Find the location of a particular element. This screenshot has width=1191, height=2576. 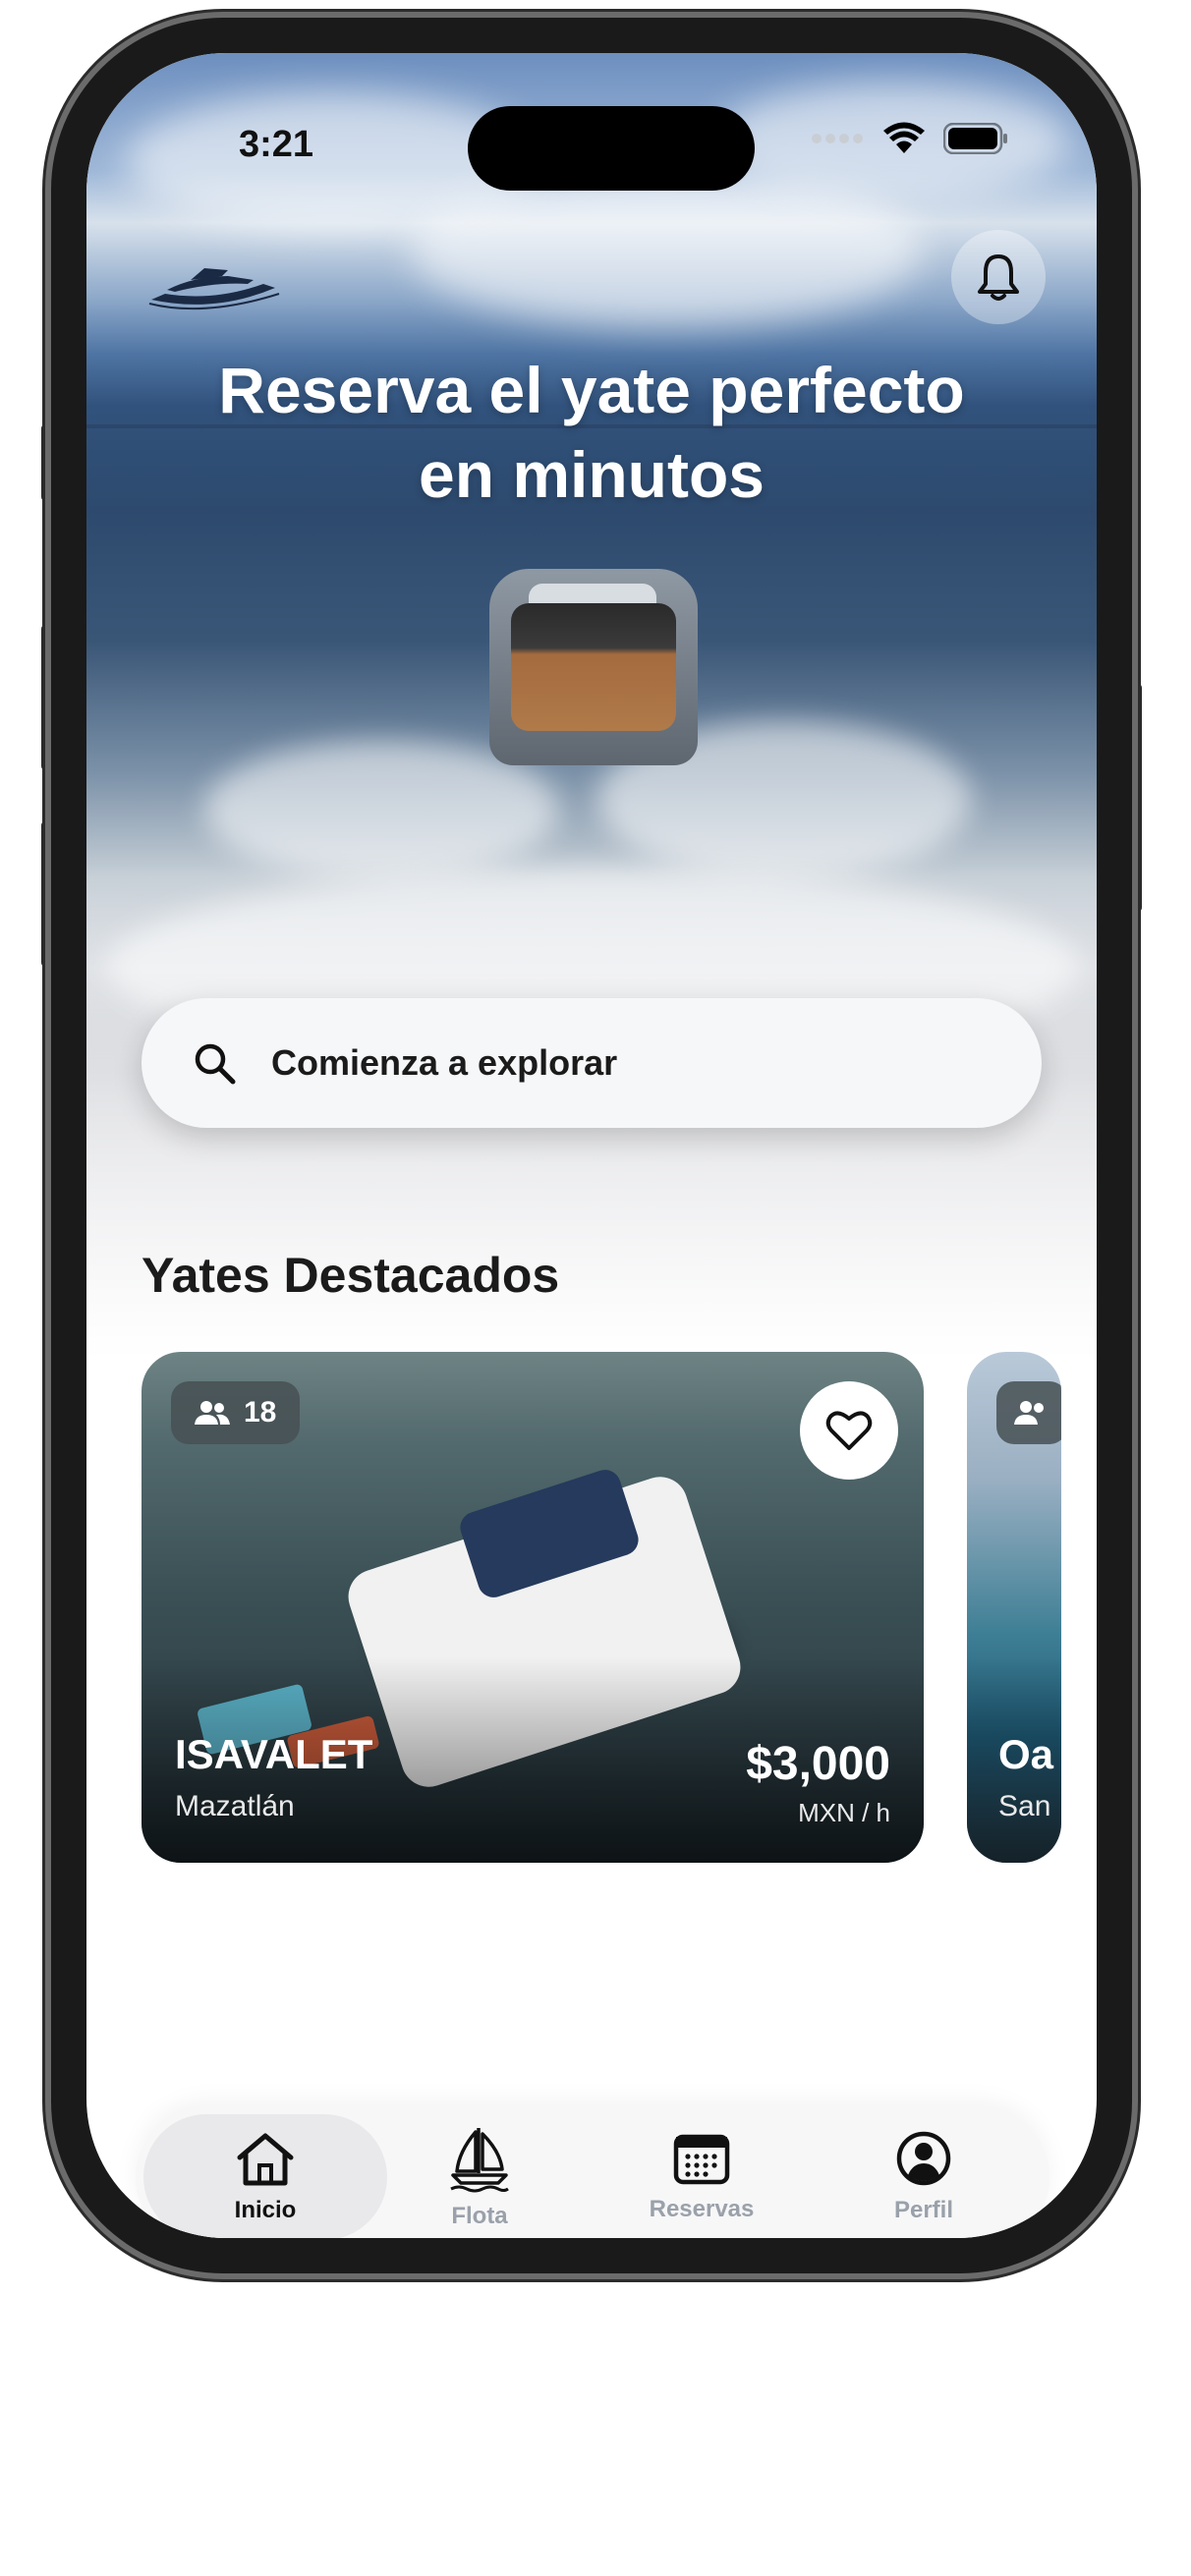

boat-deck is located at coordinates (594, 667).